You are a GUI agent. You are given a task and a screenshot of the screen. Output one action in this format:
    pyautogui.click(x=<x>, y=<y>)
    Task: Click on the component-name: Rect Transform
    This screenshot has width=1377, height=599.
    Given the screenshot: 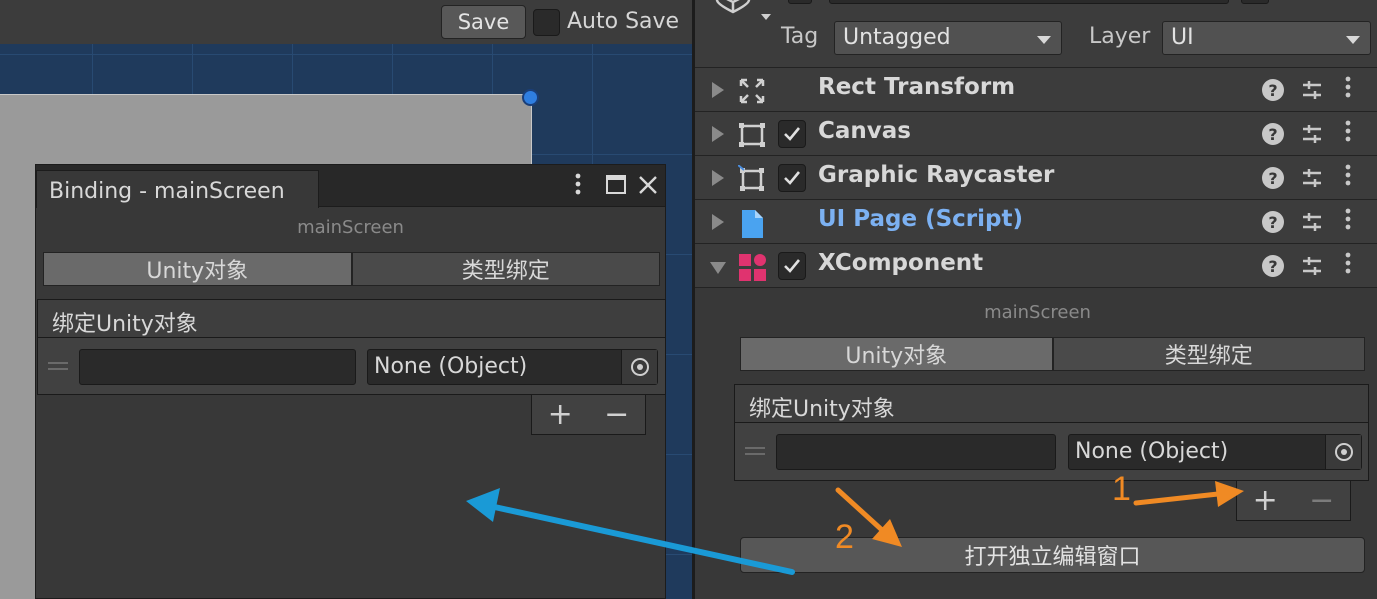 What is the action you would take?
    pyautogui.click(x=917, y=87)
    